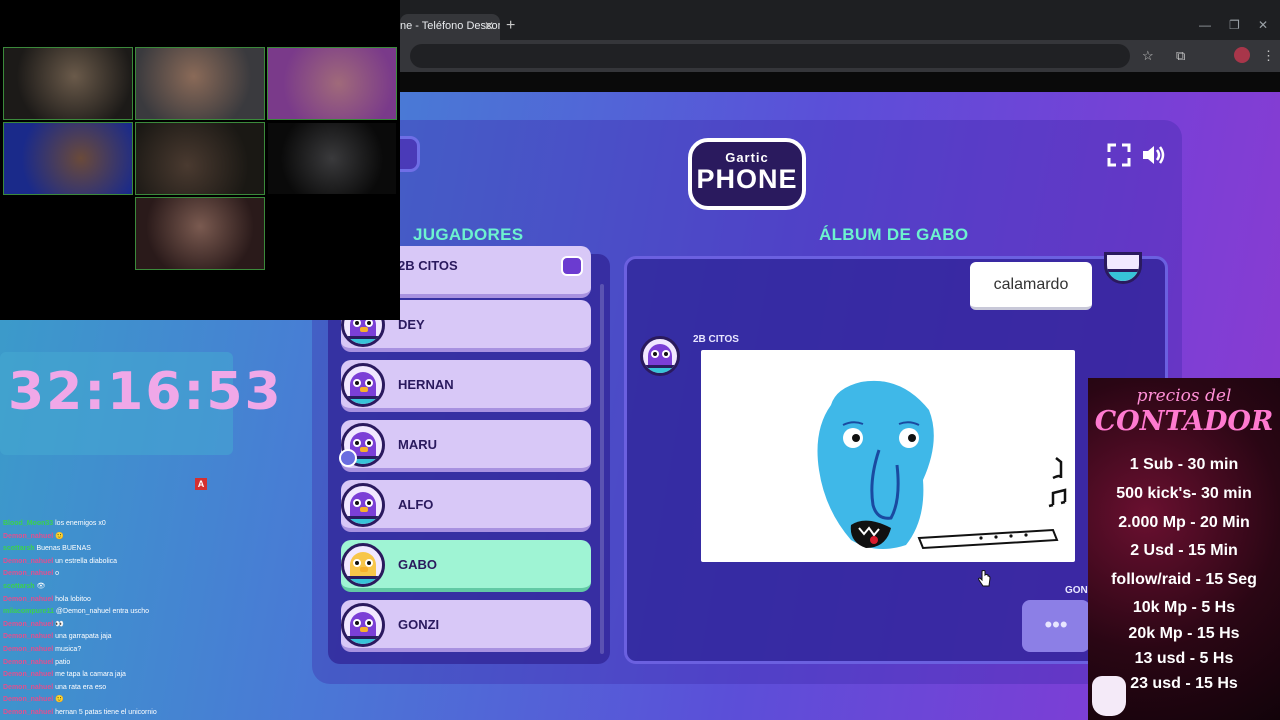  What do you see at coordinates (201, 484) in the screenshot?
I see `alert-badge: A` at bounding box center [201, 484].